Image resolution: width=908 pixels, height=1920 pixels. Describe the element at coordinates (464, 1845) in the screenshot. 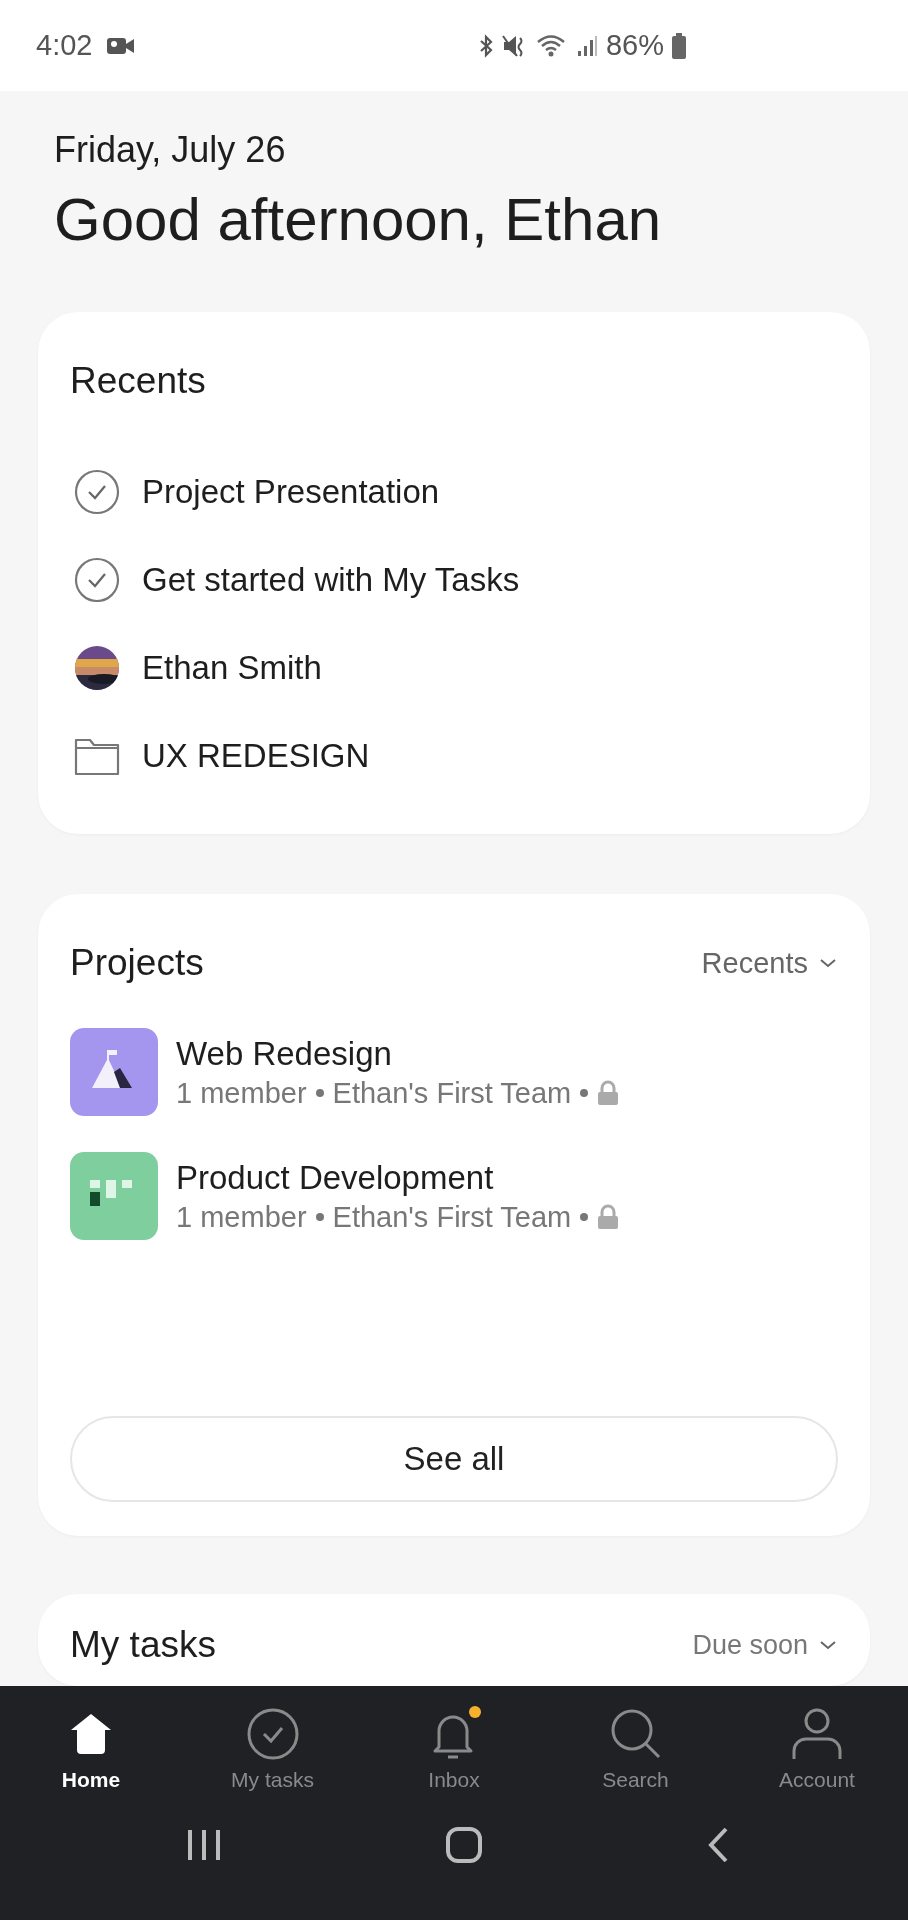

I see `home-button-icon` at that location.